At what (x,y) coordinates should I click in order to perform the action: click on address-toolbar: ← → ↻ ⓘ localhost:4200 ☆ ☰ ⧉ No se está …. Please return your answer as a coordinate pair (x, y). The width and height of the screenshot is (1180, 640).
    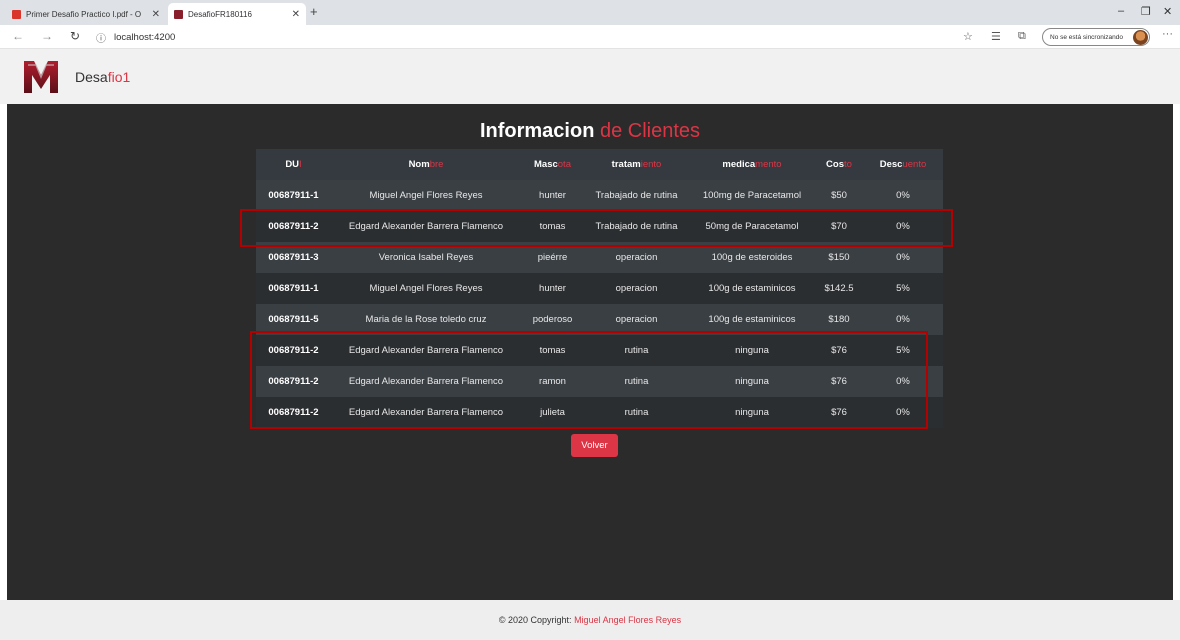
    Looking at the image, I should click on (590, 37).